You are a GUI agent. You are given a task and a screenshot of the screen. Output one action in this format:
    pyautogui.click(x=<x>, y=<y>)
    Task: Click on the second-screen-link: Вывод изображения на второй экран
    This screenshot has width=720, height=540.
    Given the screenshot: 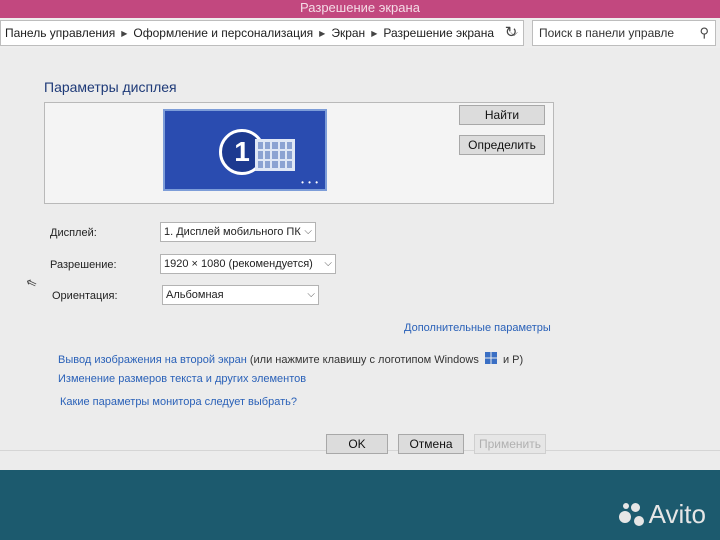 What is the action you would take?
    pyautogui.click(x=152, y=360)
    